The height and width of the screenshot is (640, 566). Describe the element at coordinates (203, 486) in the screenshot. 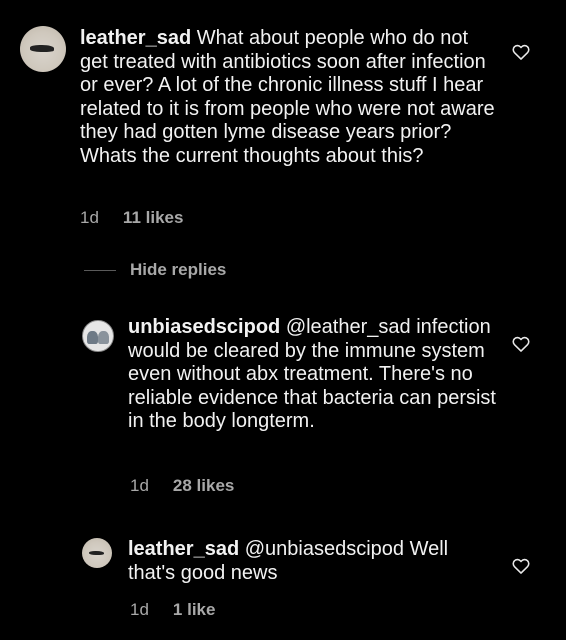

I see `reply-likes: 28 likes` at that location.